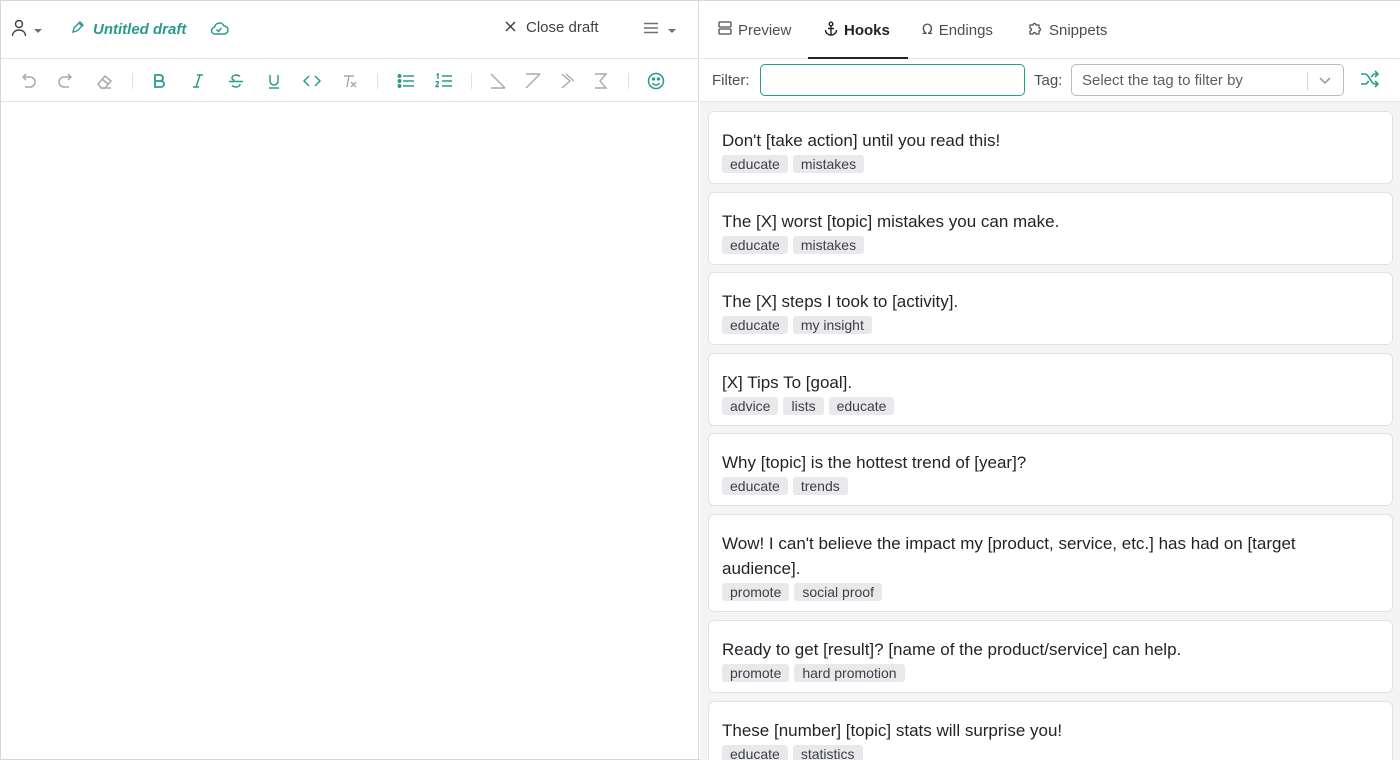 Image resolution: width=1400 pixels, height=760 pixels. I want to click on line-style-2-icon, so click(533, 81).